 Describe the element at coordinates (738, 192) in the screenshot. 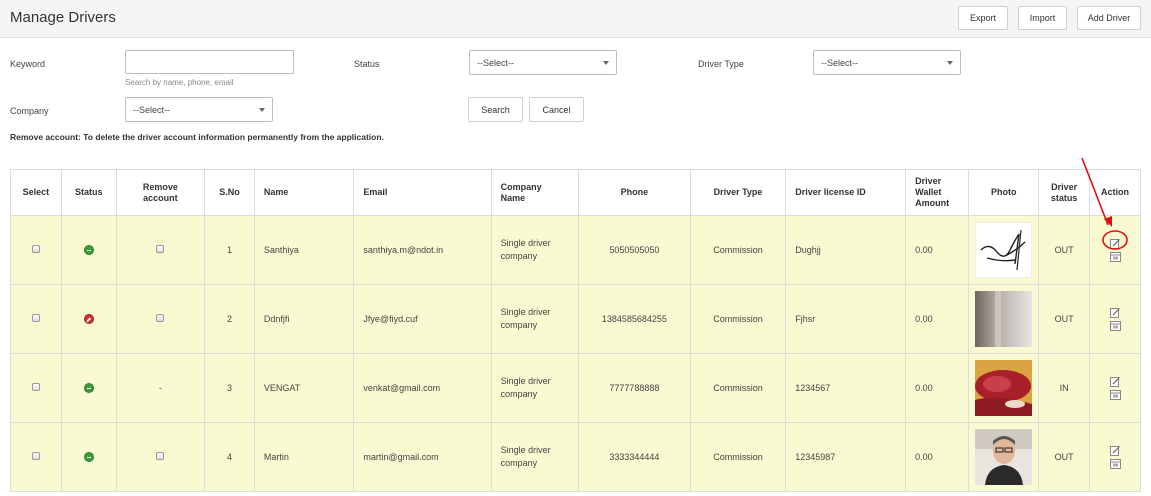

I see `col-driver-type: Driver Type` at that location.